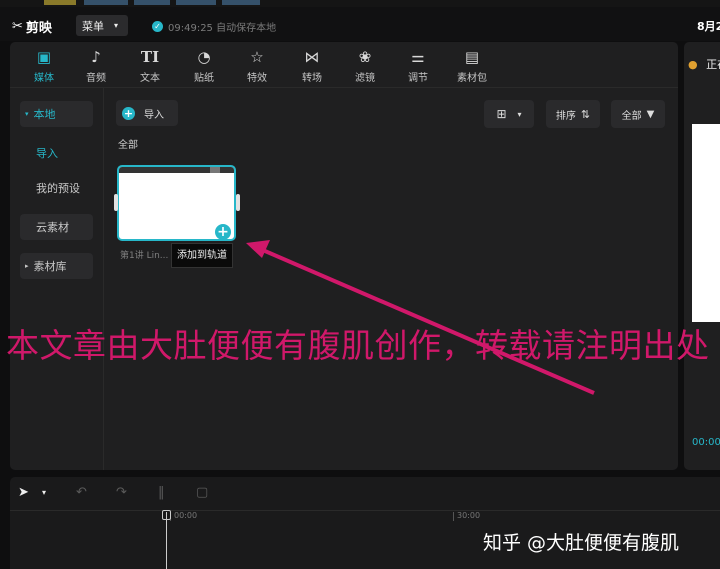  I want to click on text-tt-icon: TI, so click(150, 57).